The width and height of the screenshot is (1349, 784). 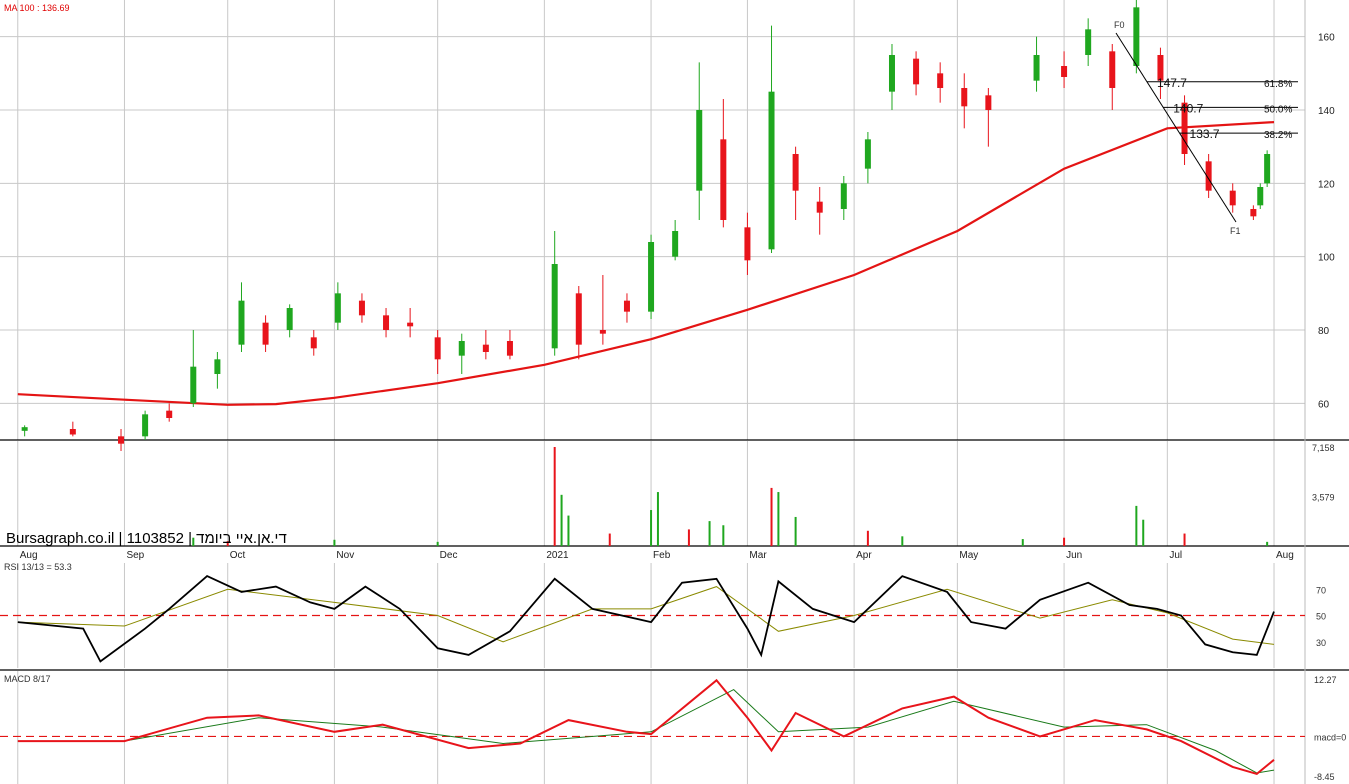 What do you see at coordinates (1324, 404) in the screenshot?
I see `price-tick-label: 60` at bounding box center [1324, 404].